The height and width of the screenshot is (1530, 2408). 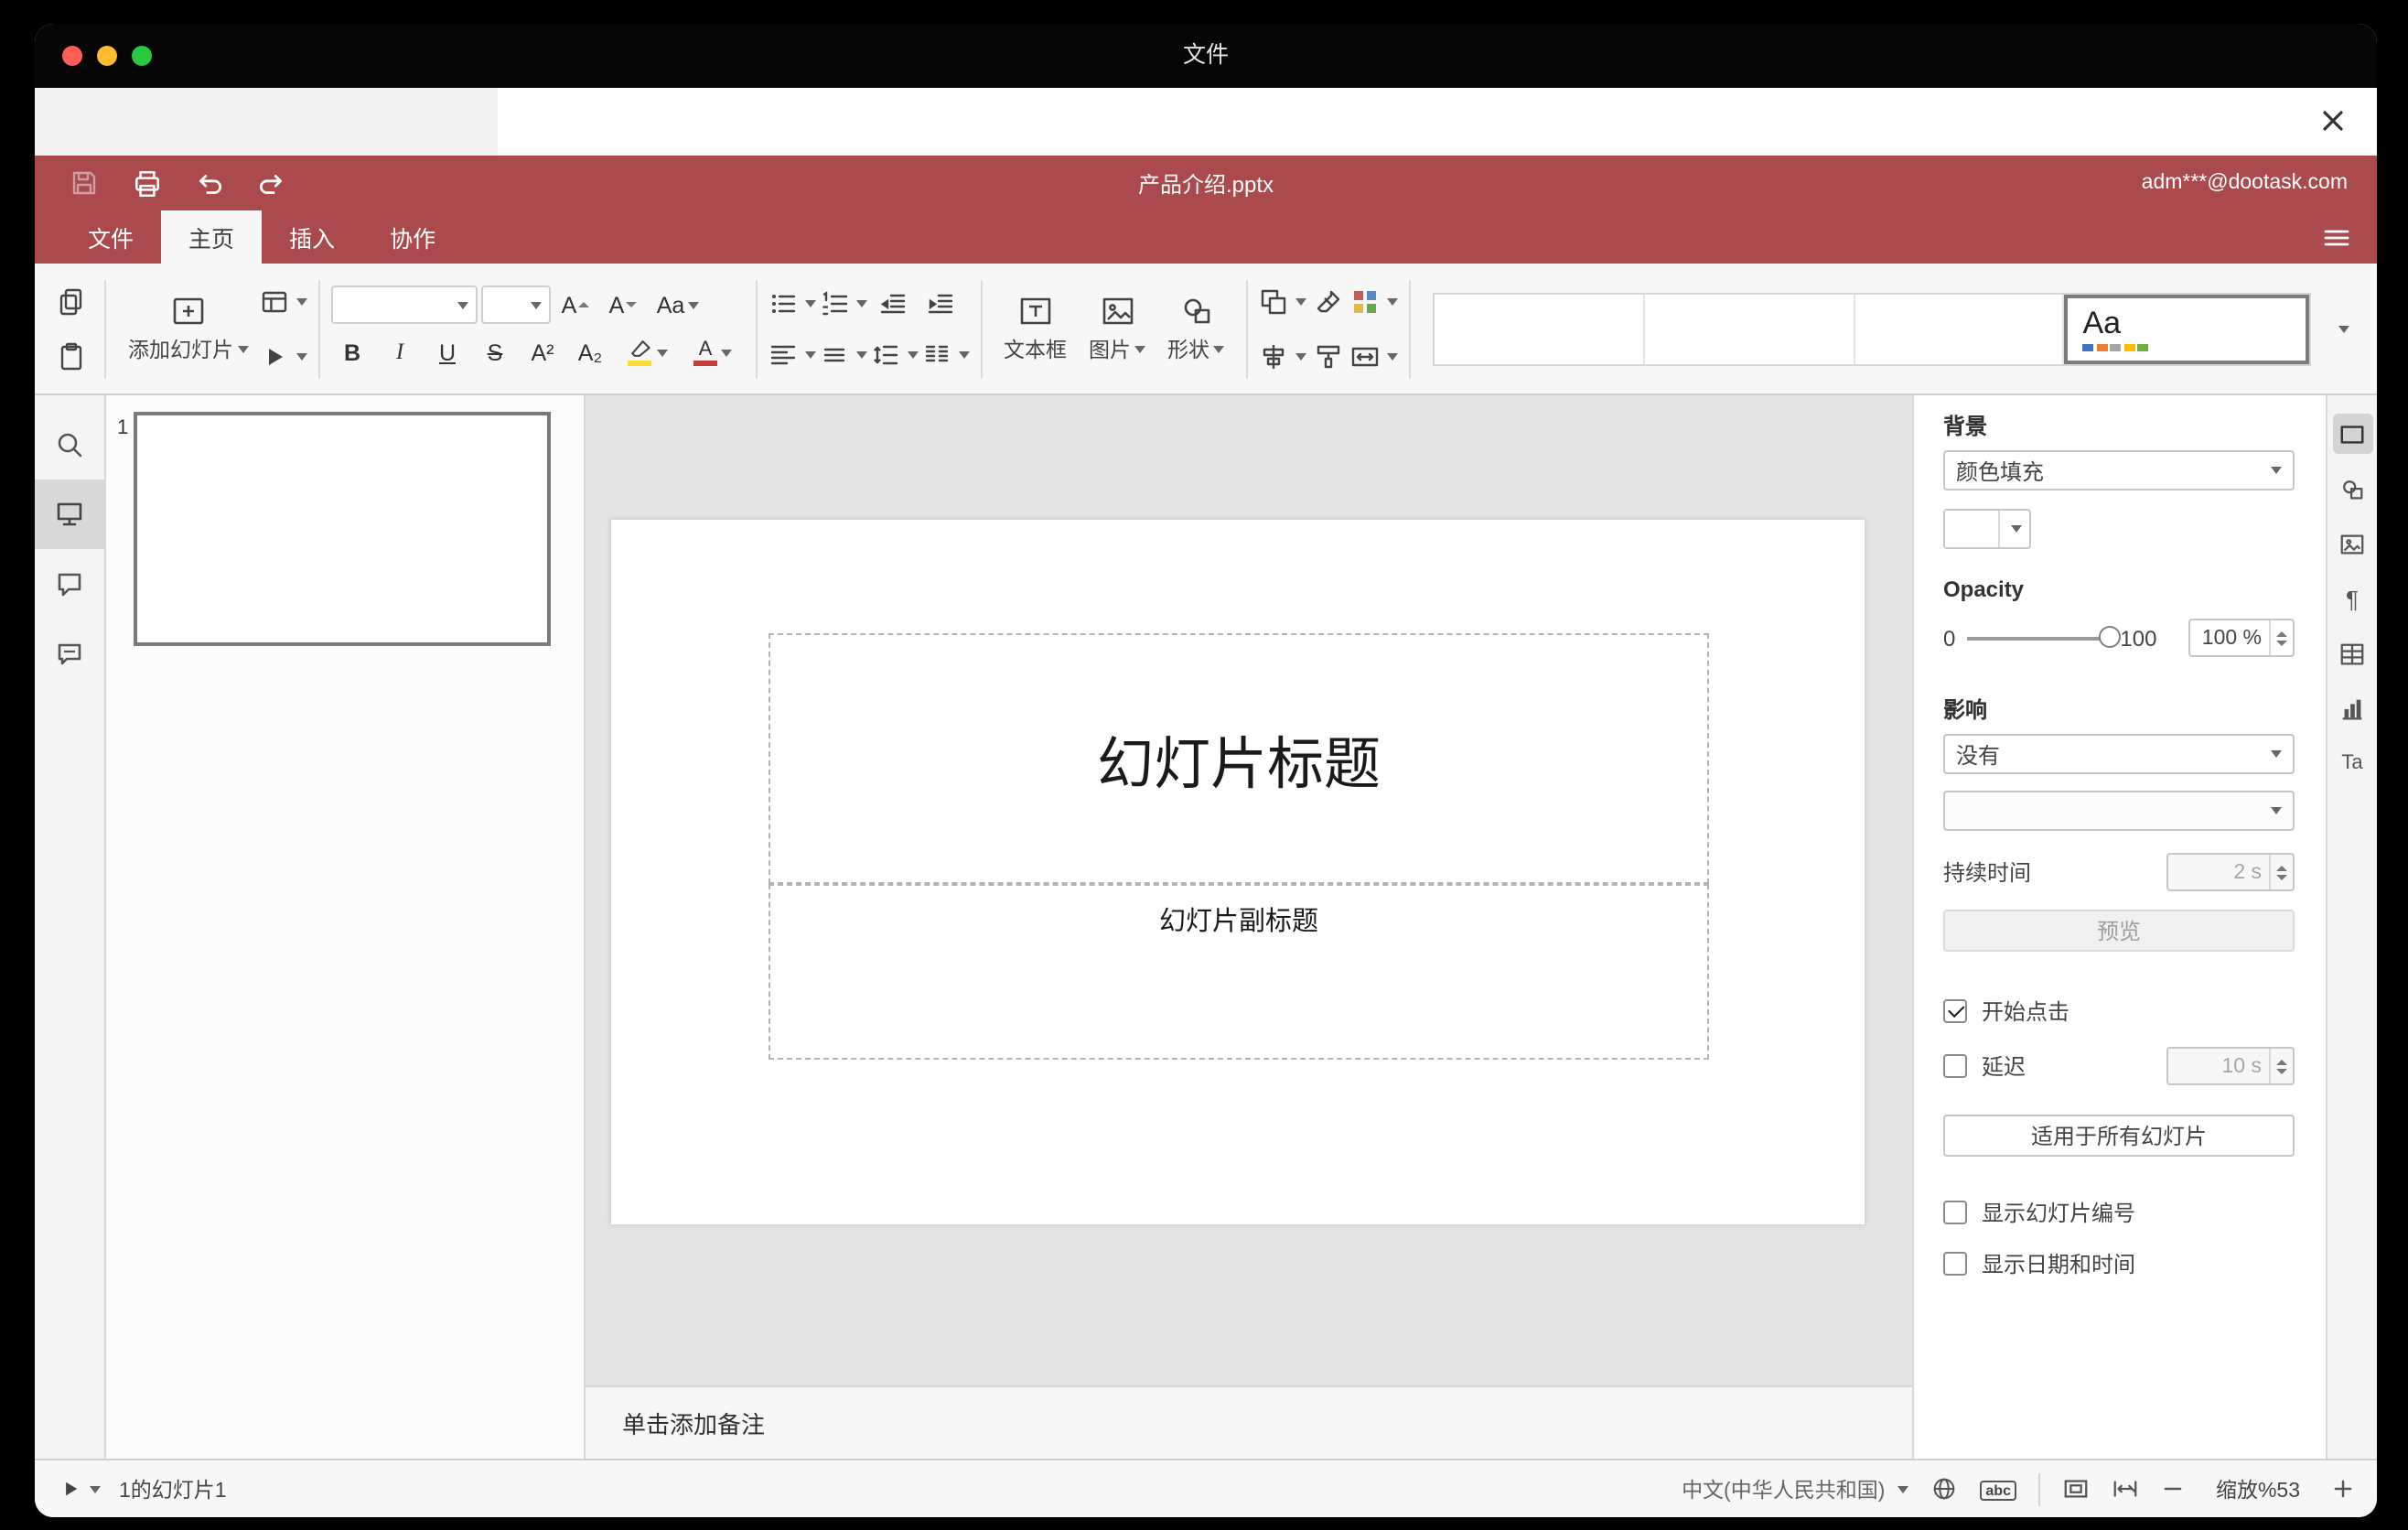 I want to click on slides-panel-icon, so click(x=69, y=514).